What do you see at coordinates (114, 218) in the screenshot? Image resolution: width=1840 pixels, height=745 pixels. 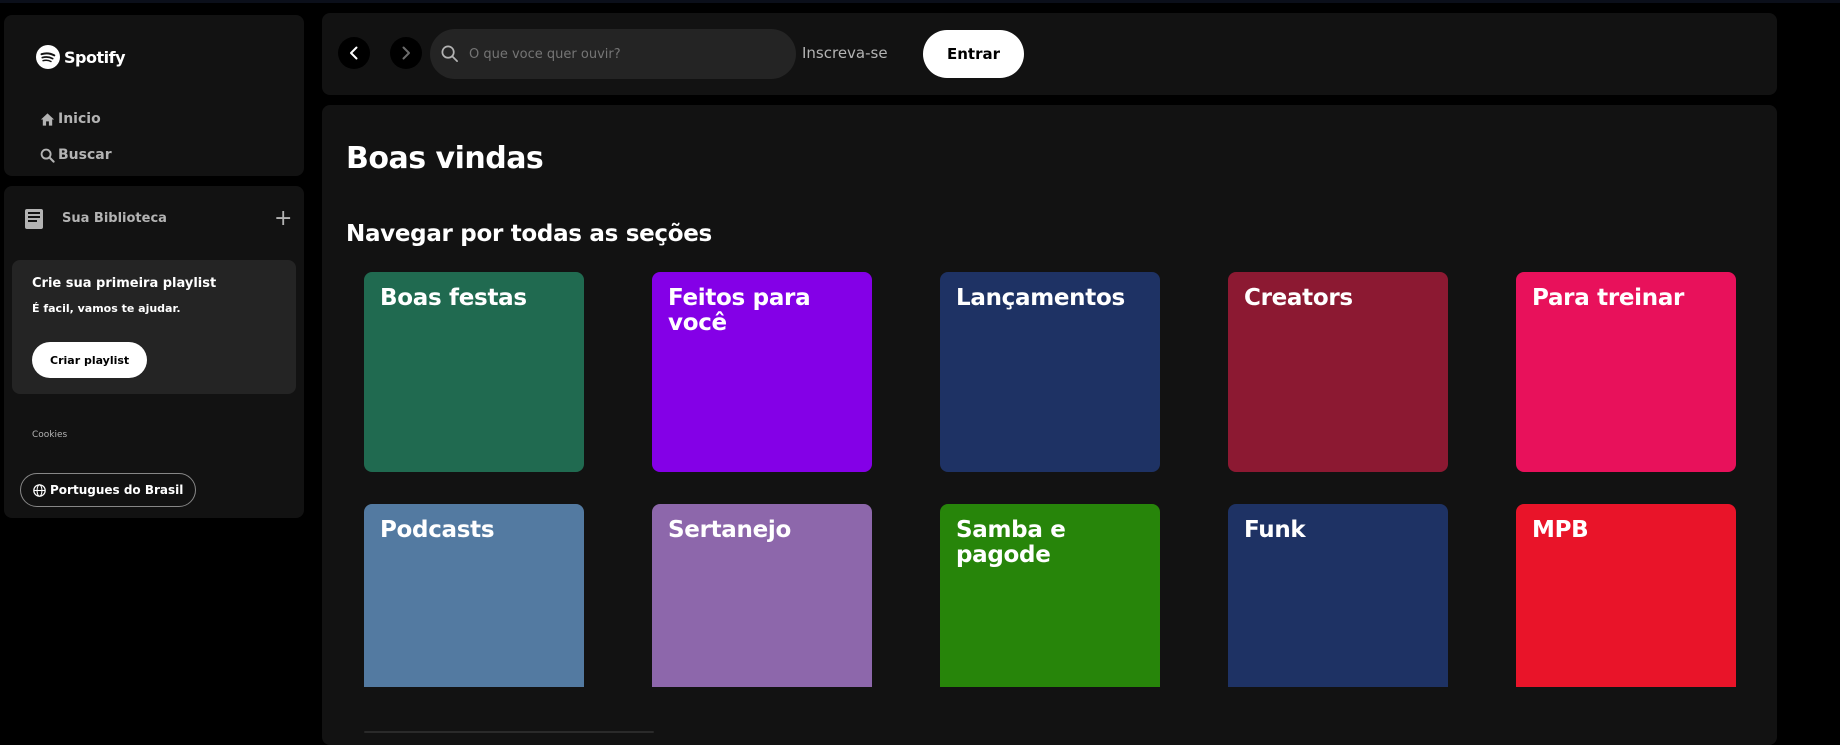 I see `library-title: Sua Biblioteca` at bounding box center [114, 218].